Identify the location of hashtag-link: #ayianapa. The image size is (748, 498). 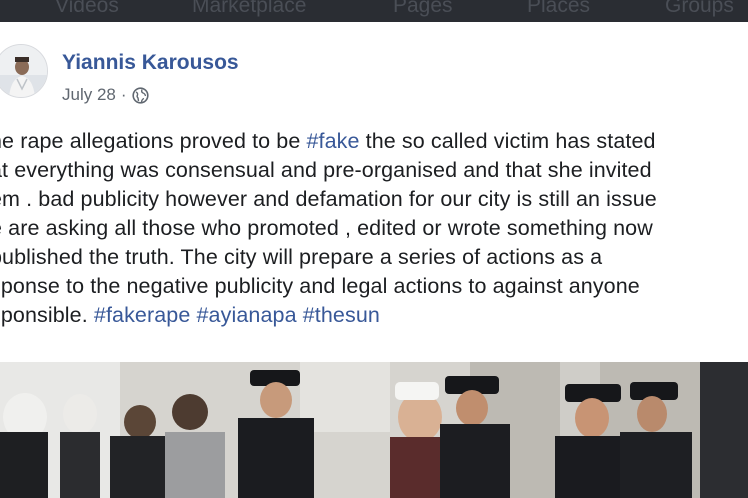
(247, 315).